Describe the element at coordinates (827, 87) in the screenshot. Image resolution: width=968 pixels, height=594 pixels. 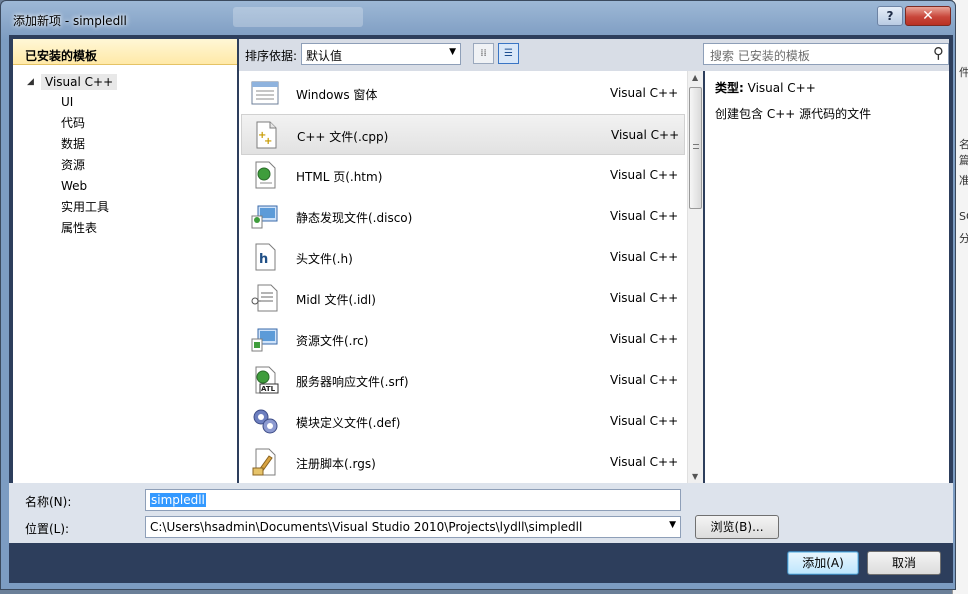
I see `type-line: 类型: Visual C++` at that location.